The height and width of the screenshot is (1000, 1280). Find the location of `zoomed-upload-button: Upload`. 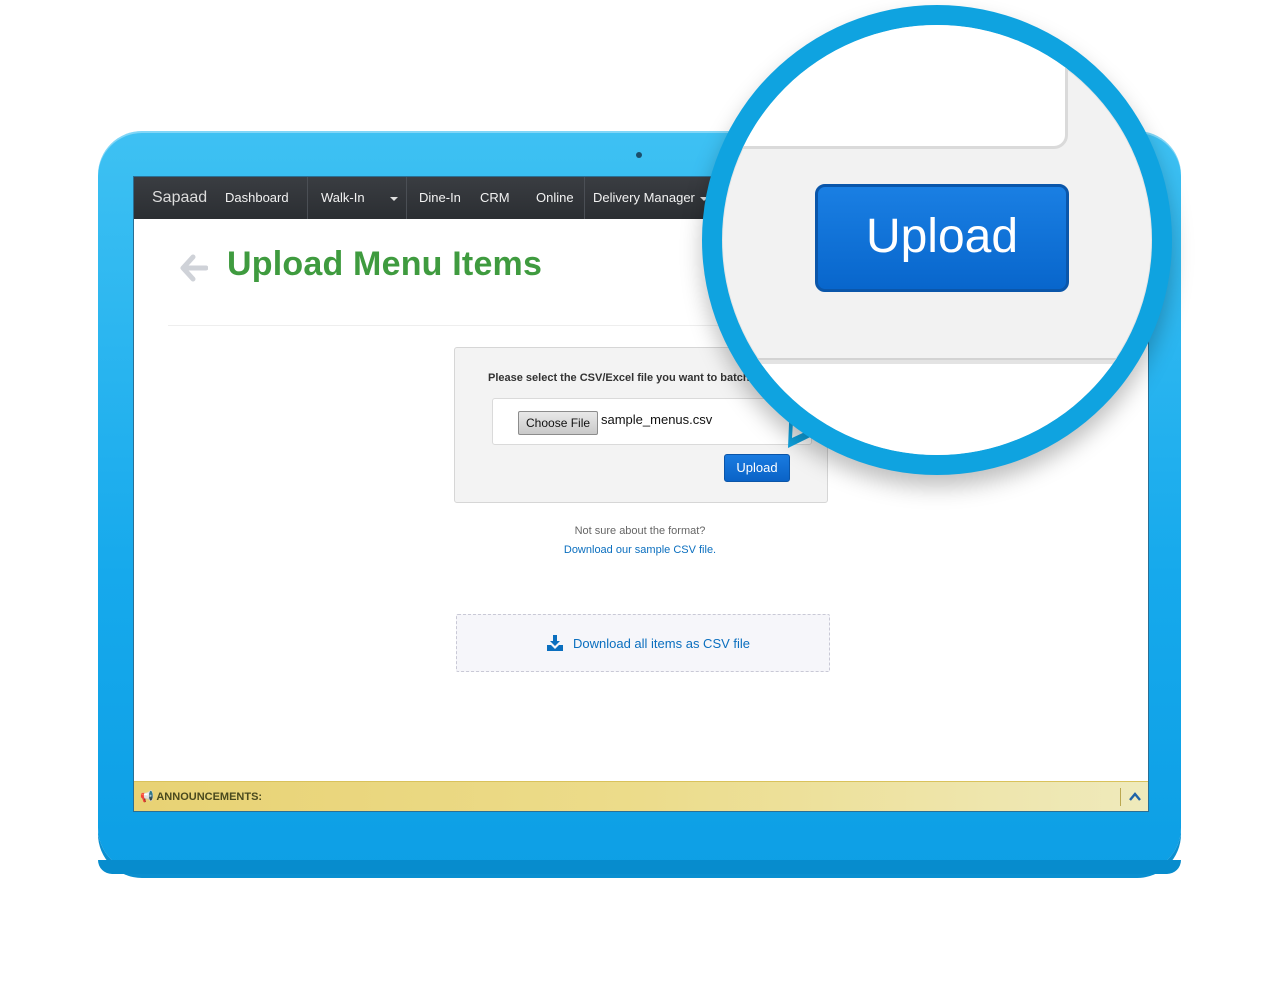

zoomed-upload-button: Upload is located at coordinates (942, 238).